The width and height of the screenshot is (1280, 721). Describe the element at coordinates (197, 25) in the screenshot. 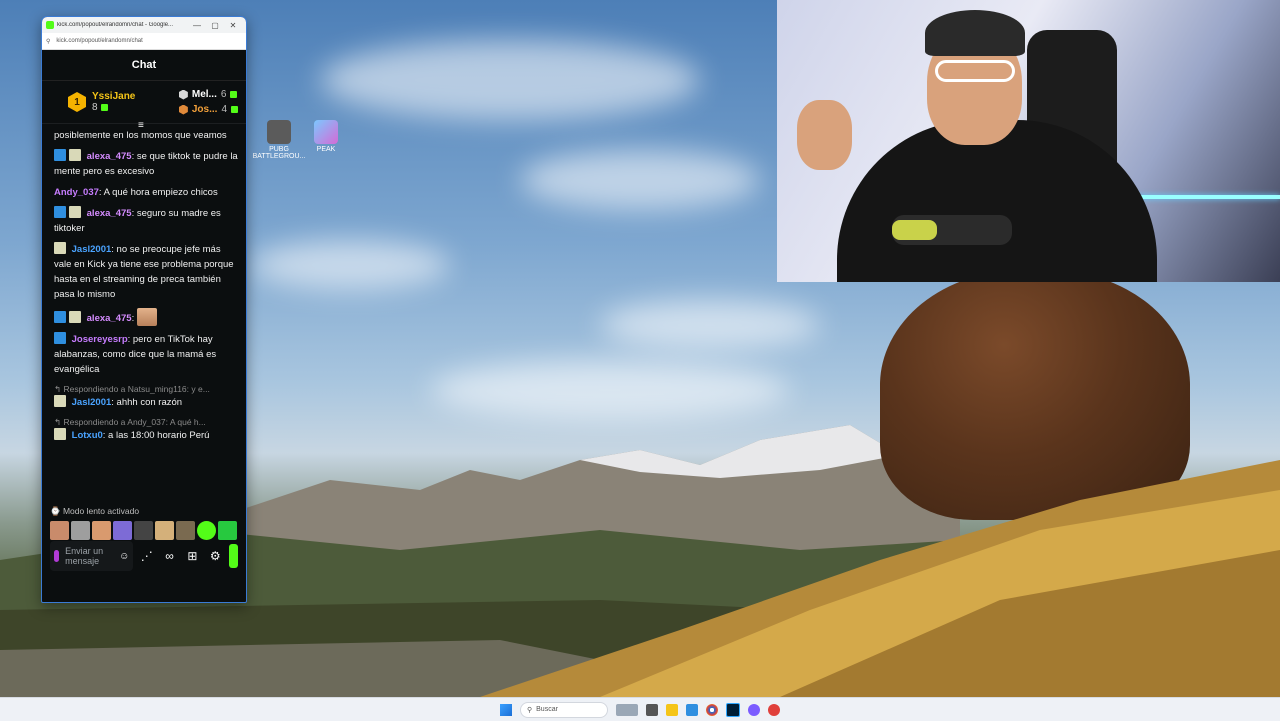

I see `minimize-button: —` at that location.